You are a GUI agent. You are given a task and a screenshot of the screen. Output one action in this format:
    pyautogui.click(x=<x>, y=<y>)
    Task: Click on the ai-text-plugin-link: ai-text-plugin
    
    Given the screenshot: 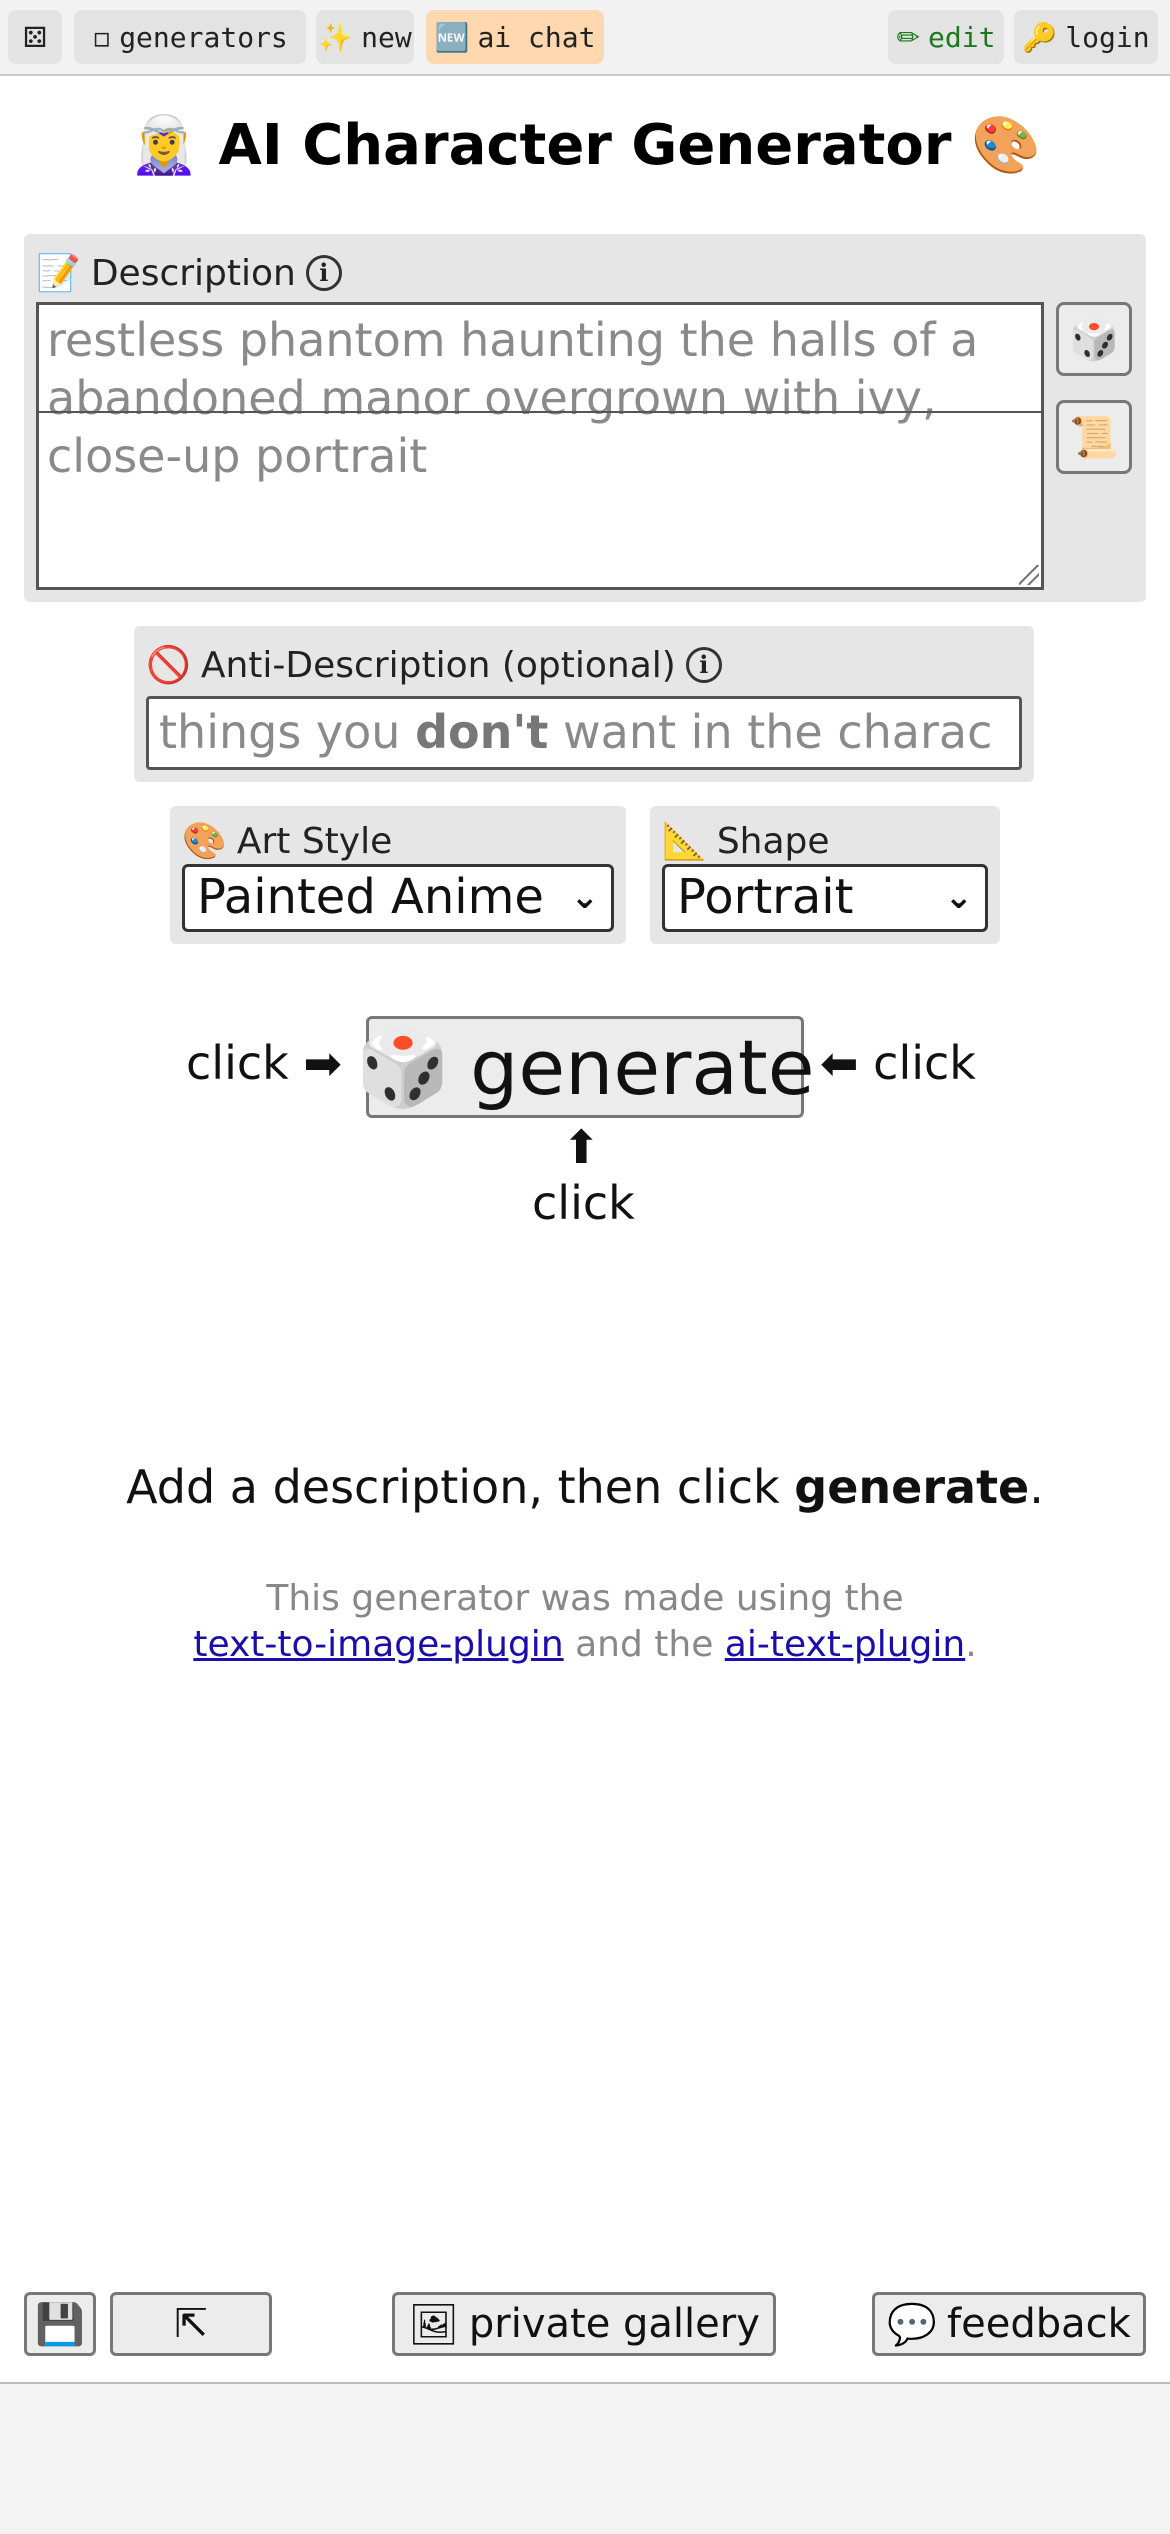 What is the action you would take?
    pyautogui.click(x=845, y=1644)
    